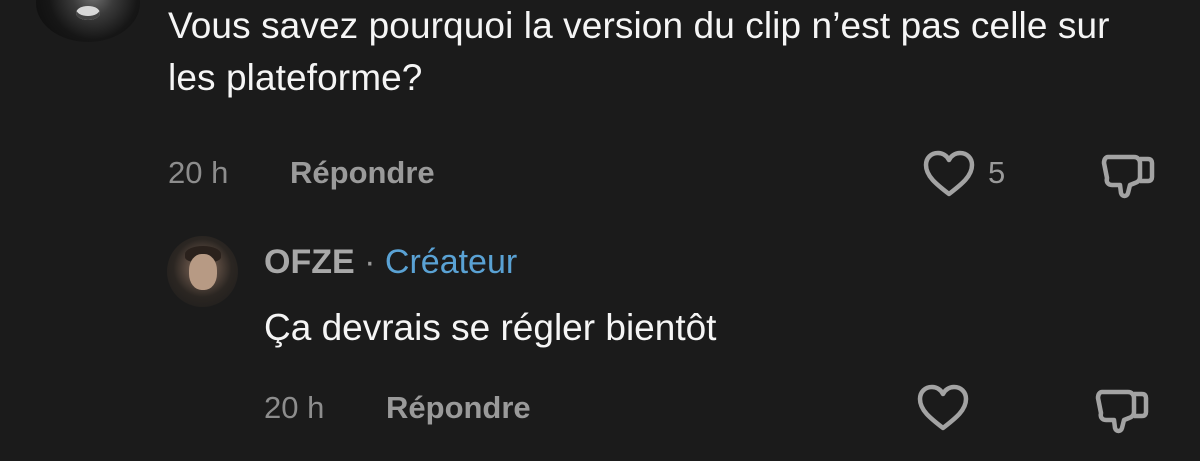 The height and width of the screenshot is (461, 1200). I want to click on author-name: OFZE, so click(309, 262).